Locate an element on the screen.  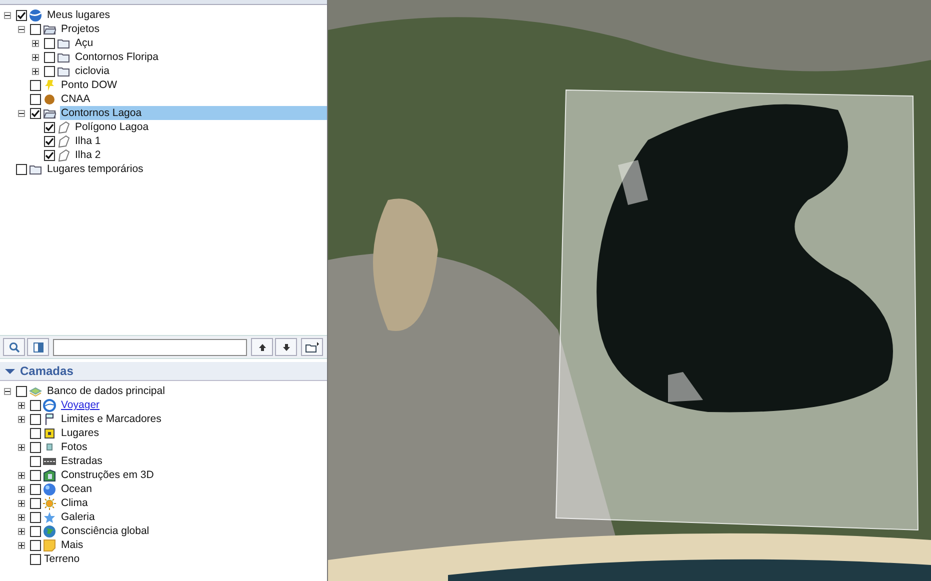
ring-icon is located at coordinates (49, 405).